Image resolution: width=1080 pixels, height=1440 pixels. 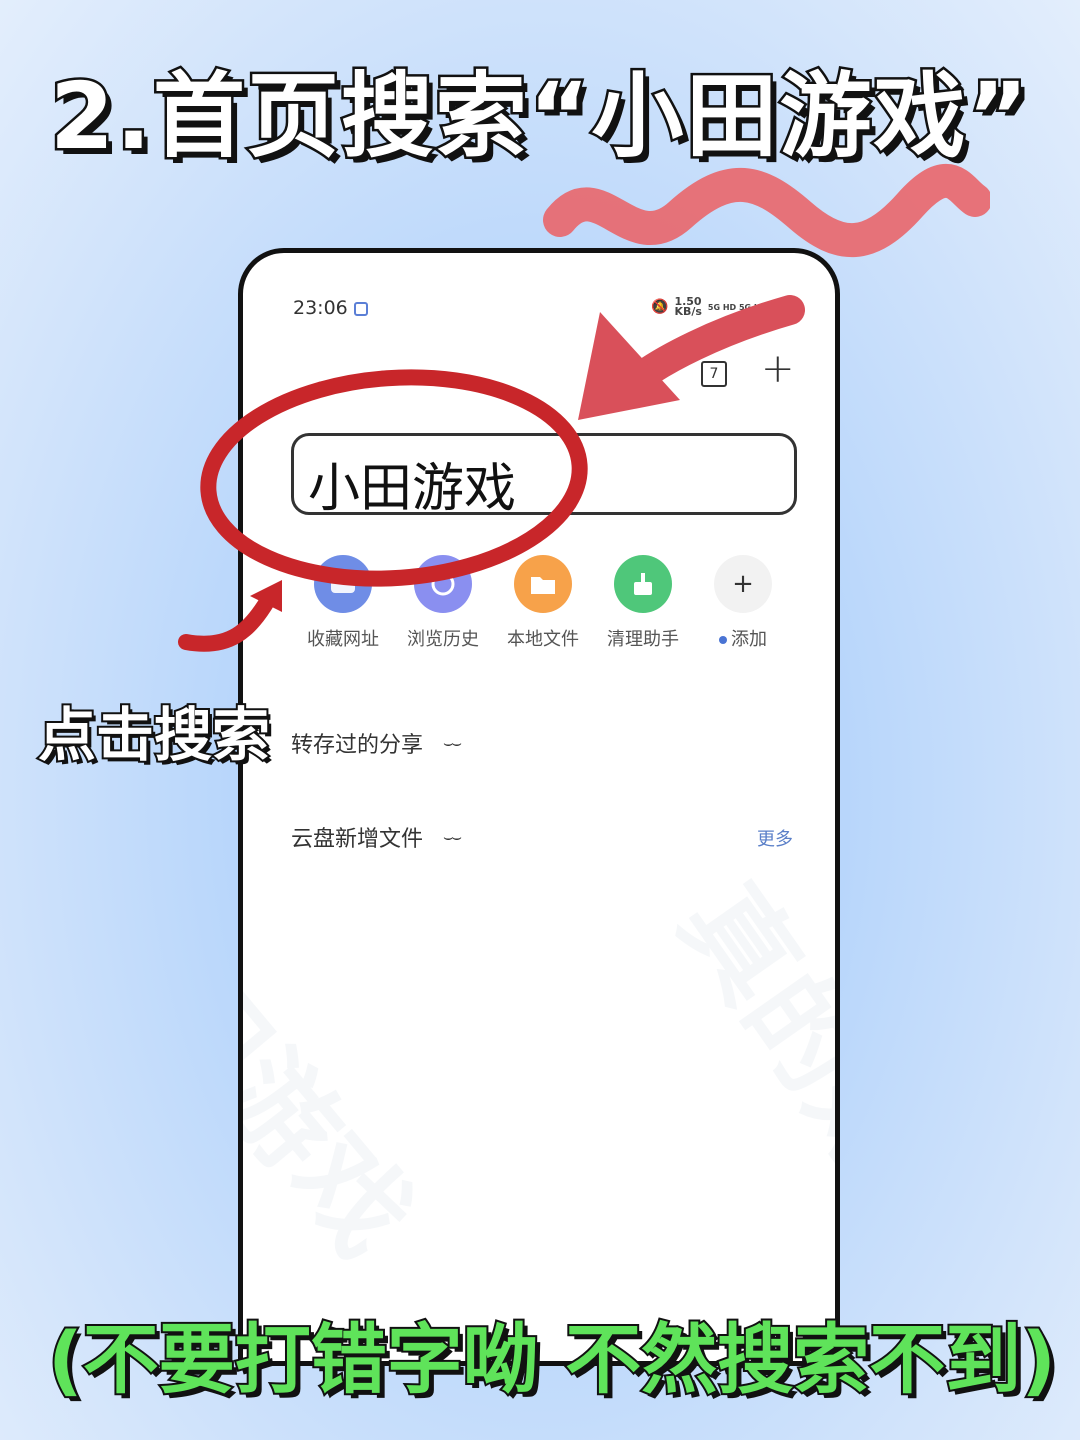 I want to click on add-label: 添加, so click(x=749, y=639).